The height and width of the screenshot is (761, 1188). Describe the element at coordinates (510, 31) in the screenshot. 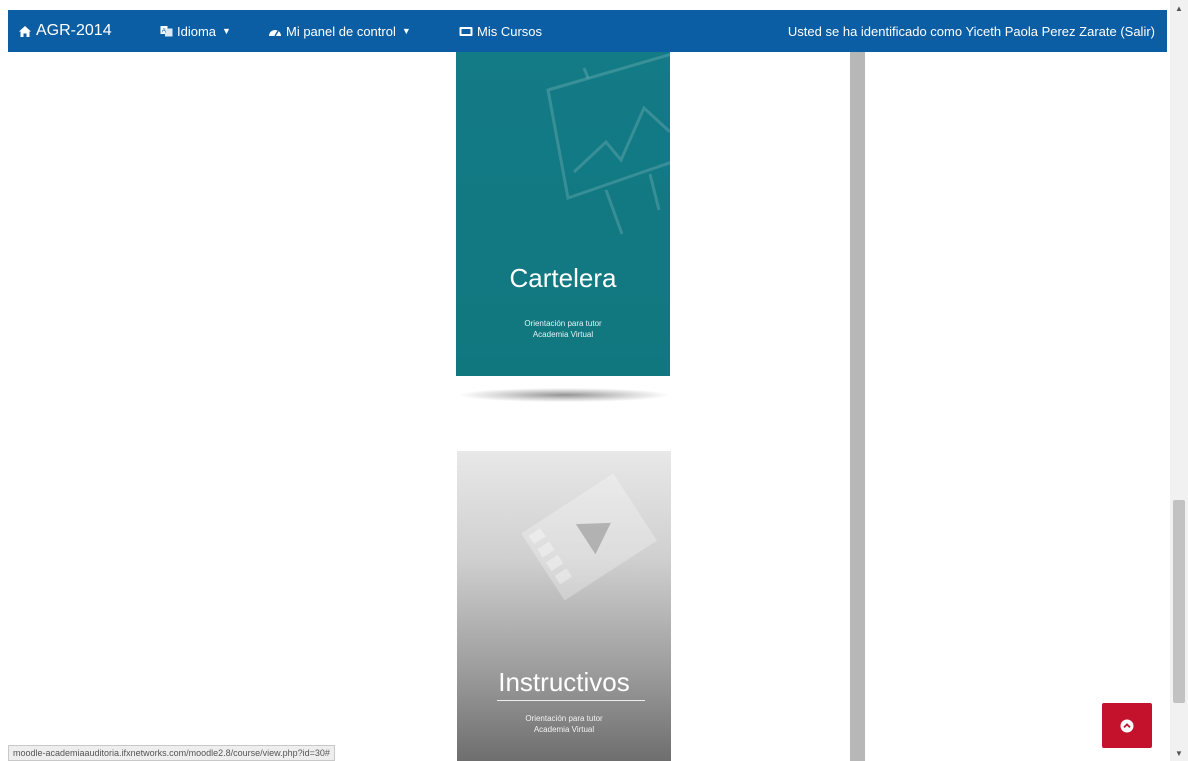

I see `courses-label: Mis Cursos` at that location.